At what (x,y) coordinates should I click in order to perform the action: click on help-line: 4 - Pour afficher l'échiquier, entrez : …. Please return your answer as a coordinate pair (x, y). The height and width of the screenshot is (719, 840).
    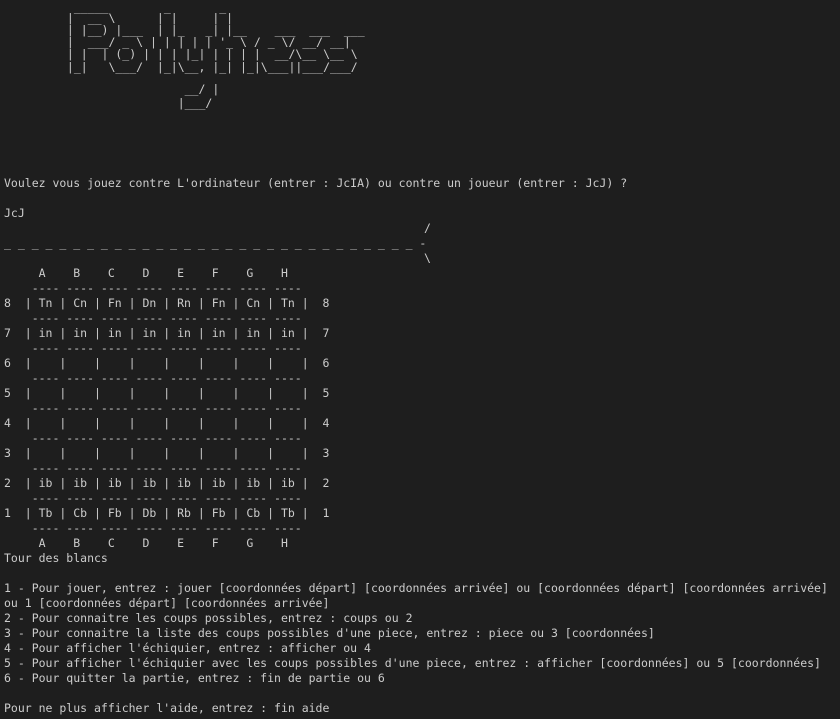
    Looking at the image, I should click on (187, 648).